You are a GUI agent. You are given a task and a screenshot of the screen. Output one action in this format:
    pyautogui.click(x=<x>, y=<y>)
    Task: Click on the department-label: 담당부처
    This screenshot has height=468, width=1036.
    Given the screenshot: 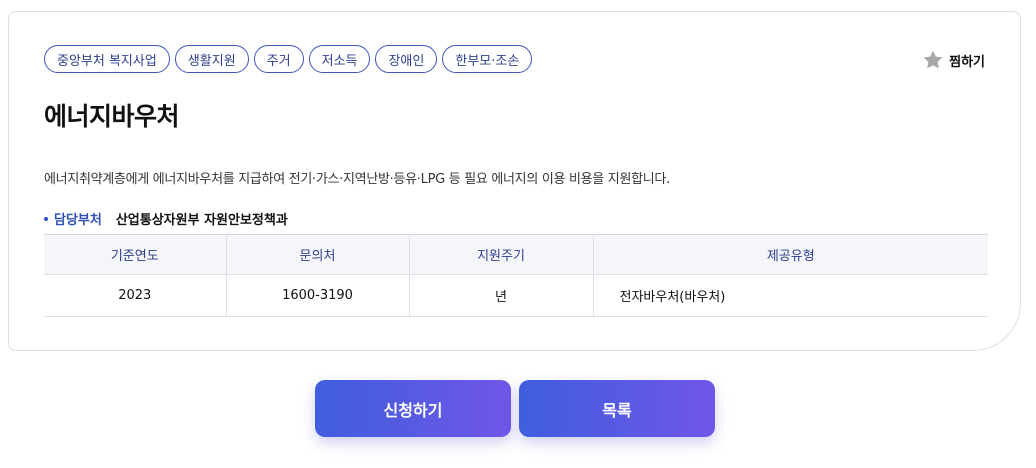 What is the action you would take?
    pyautogui.click(x=78, y=220)
    